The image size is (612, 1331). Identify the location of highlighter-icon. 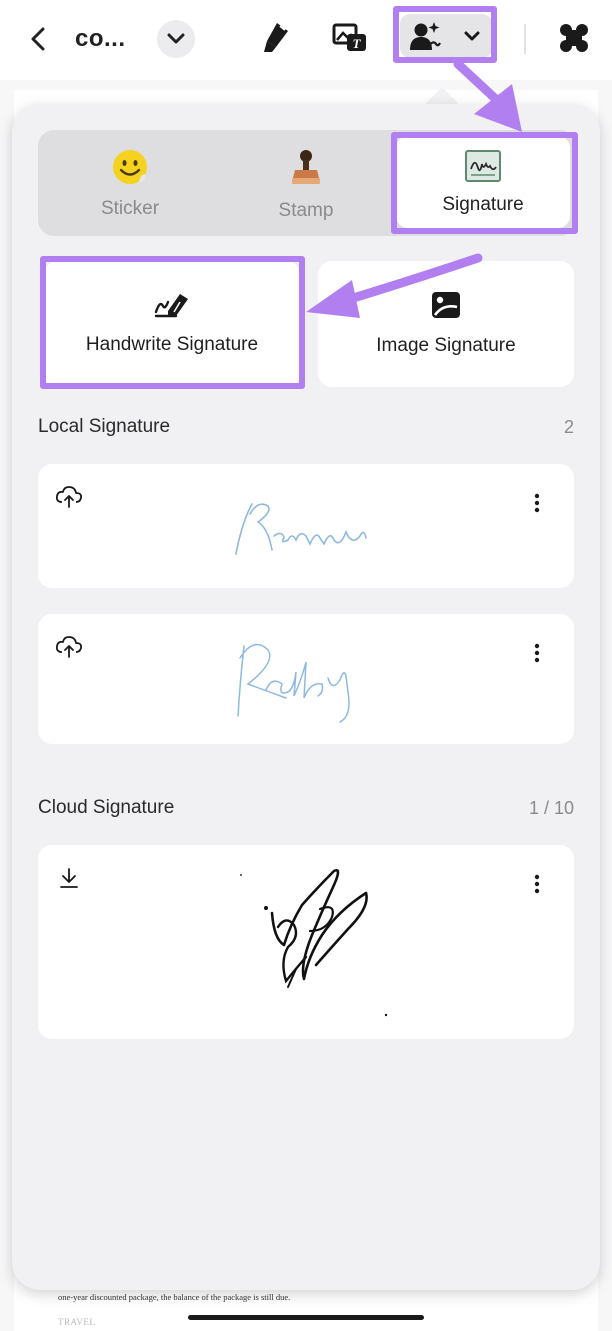
(276, 37).